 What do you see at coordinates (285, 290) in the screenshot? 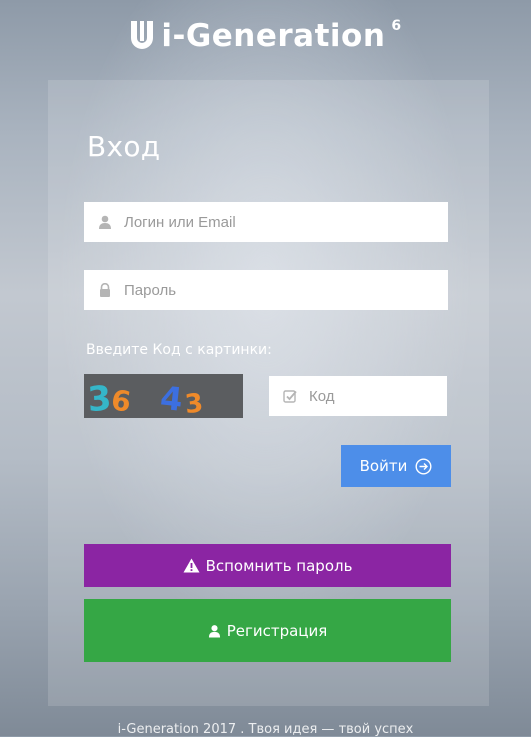
I see `password-input` at bounding box center [285, 290].